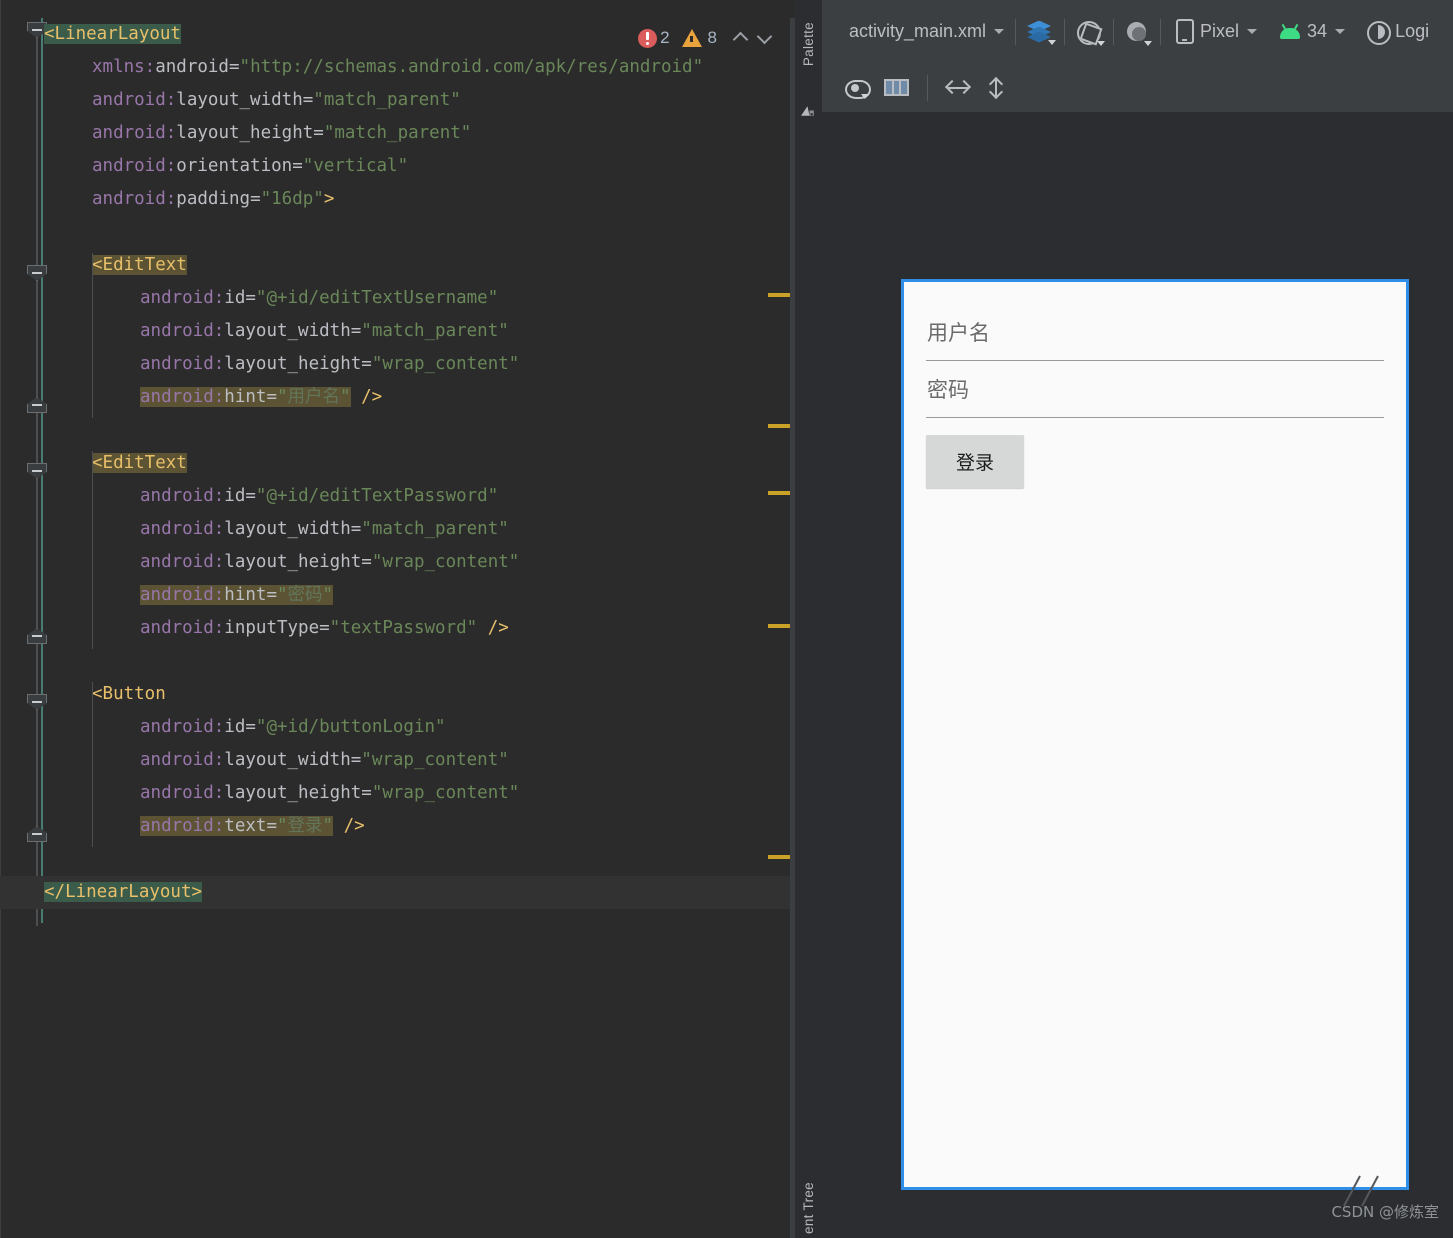  Describe the element at coordinates (975, 461) in the screenshot. I see `preview-login-button: 登录` at that location.